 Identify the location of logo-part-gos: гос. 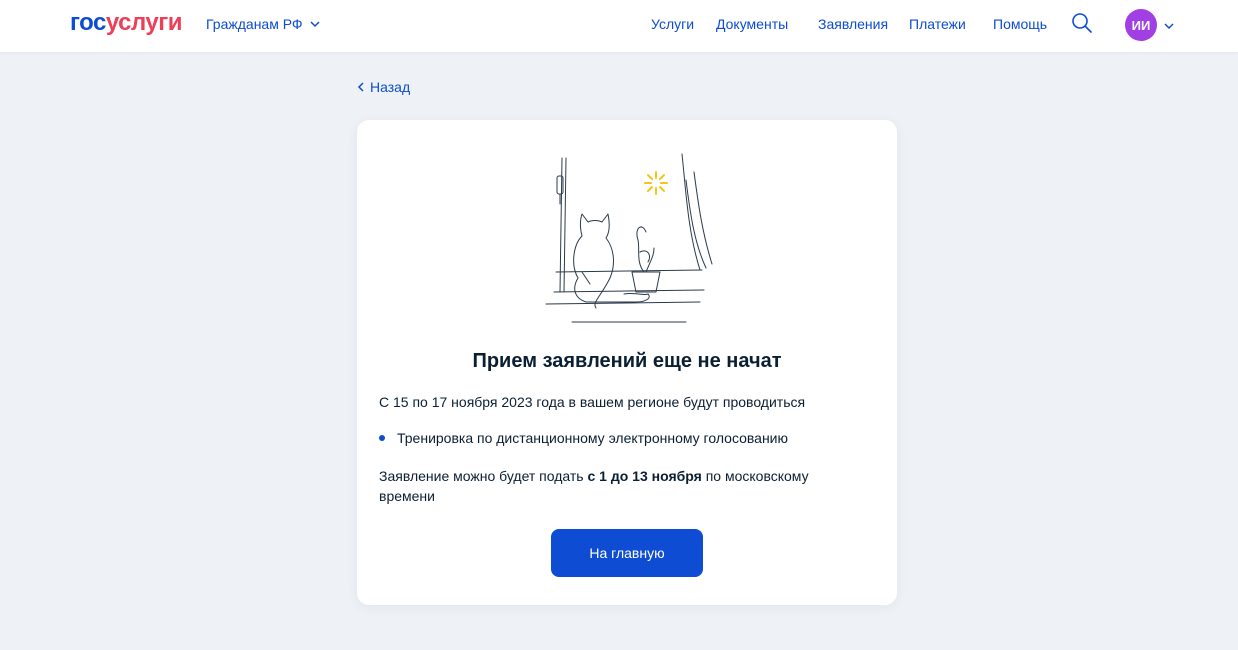
(88, 22).